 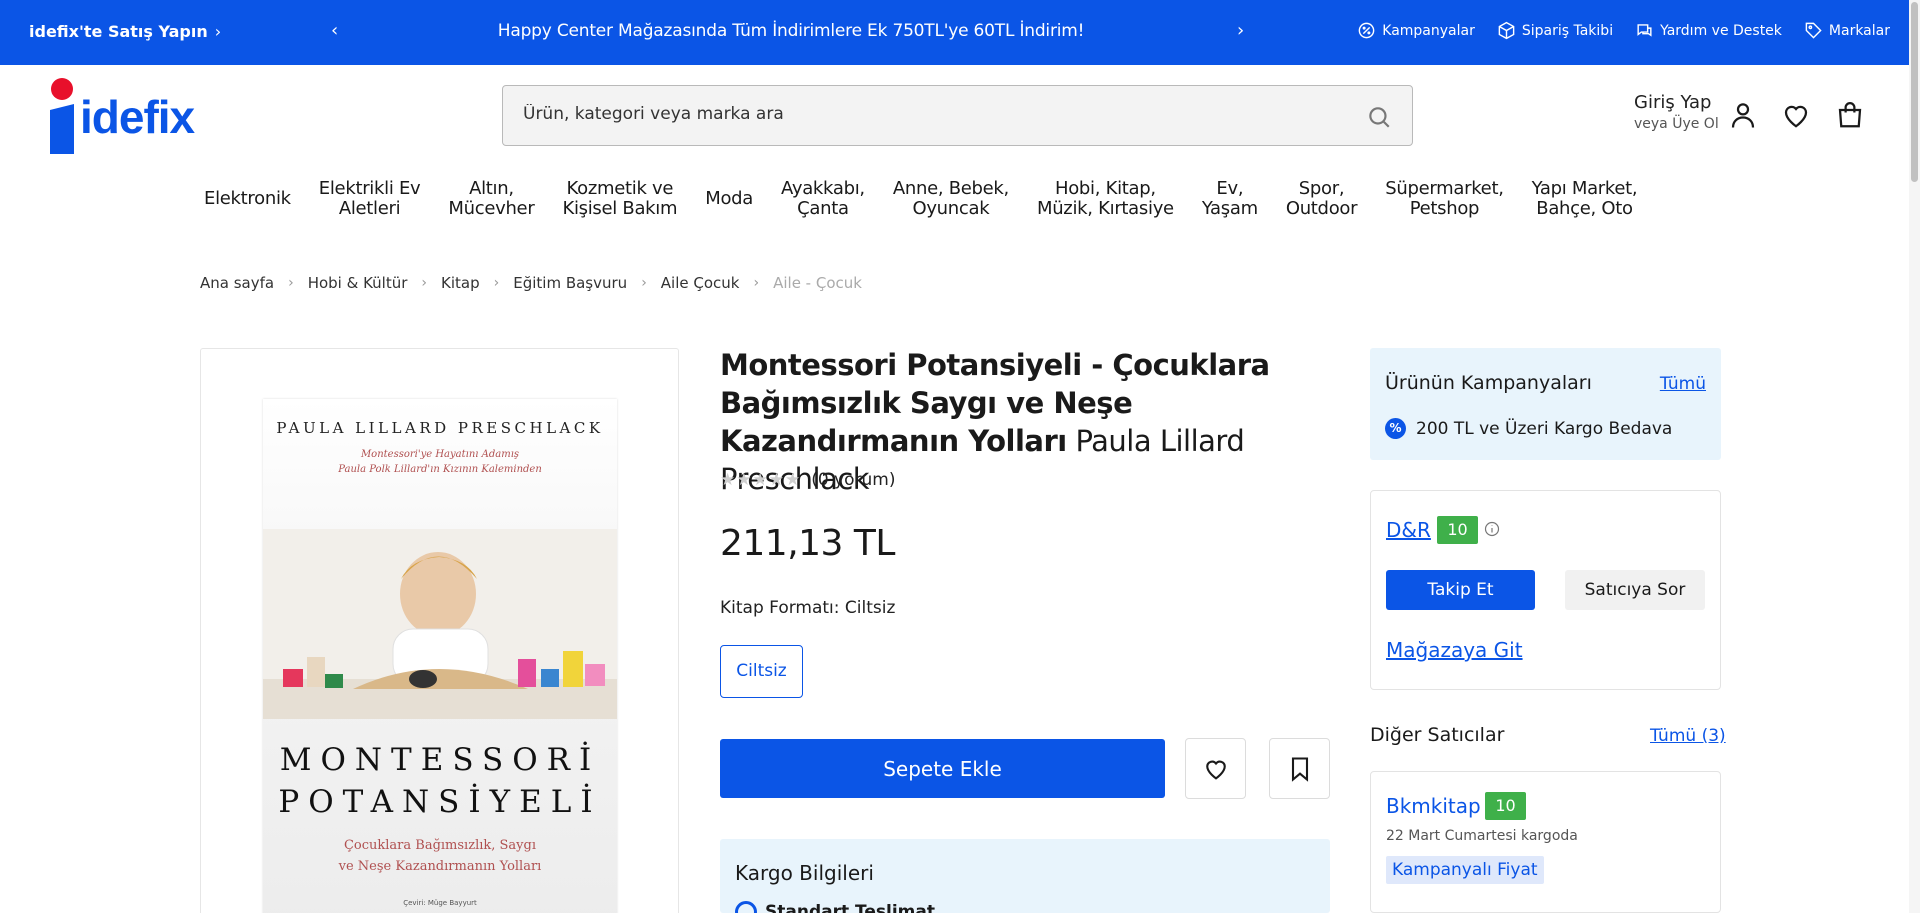 I want to click on search-box, so click(x=957, y=115).